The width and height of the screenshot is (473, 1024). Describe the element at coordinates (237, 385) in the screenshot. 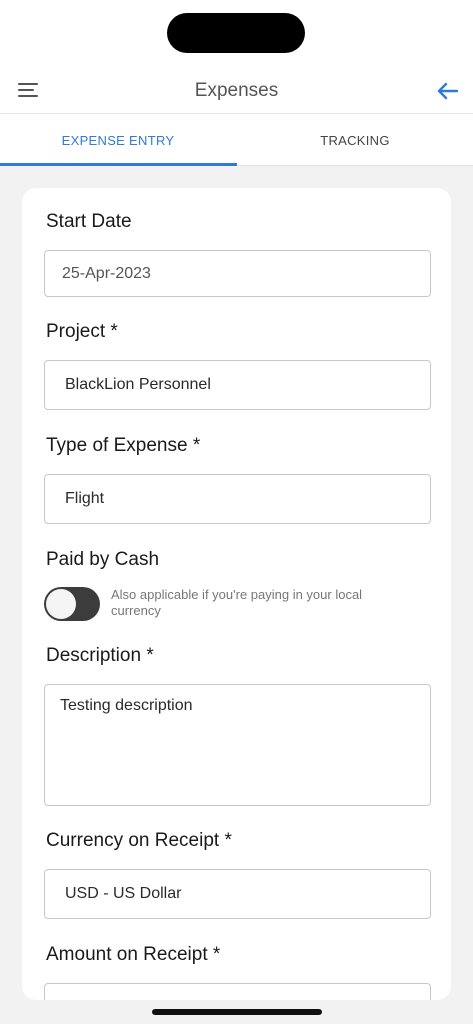

I see `project-field: BlackLion Personnel` at that location.